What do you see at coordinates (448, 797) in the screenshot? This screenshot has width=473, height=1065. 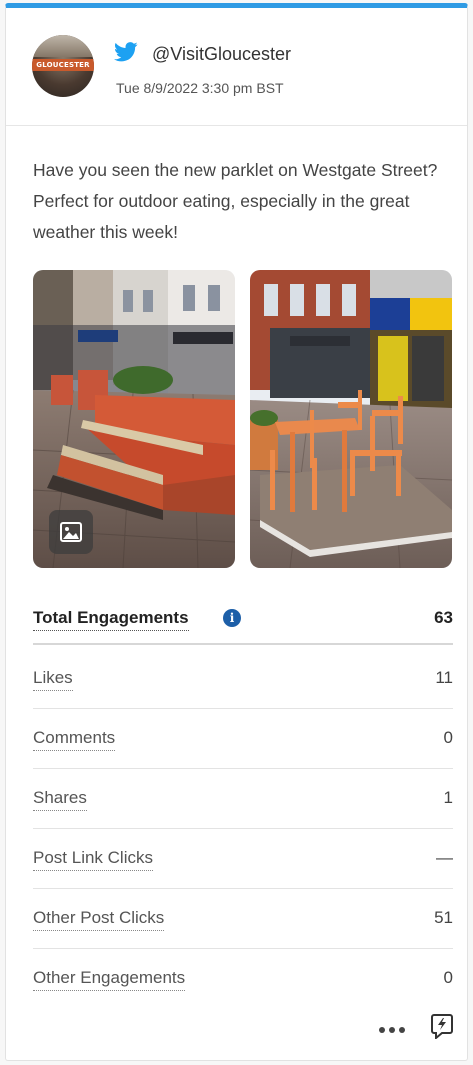 I see `metric-value: 1` at bounding box center [448, 797].